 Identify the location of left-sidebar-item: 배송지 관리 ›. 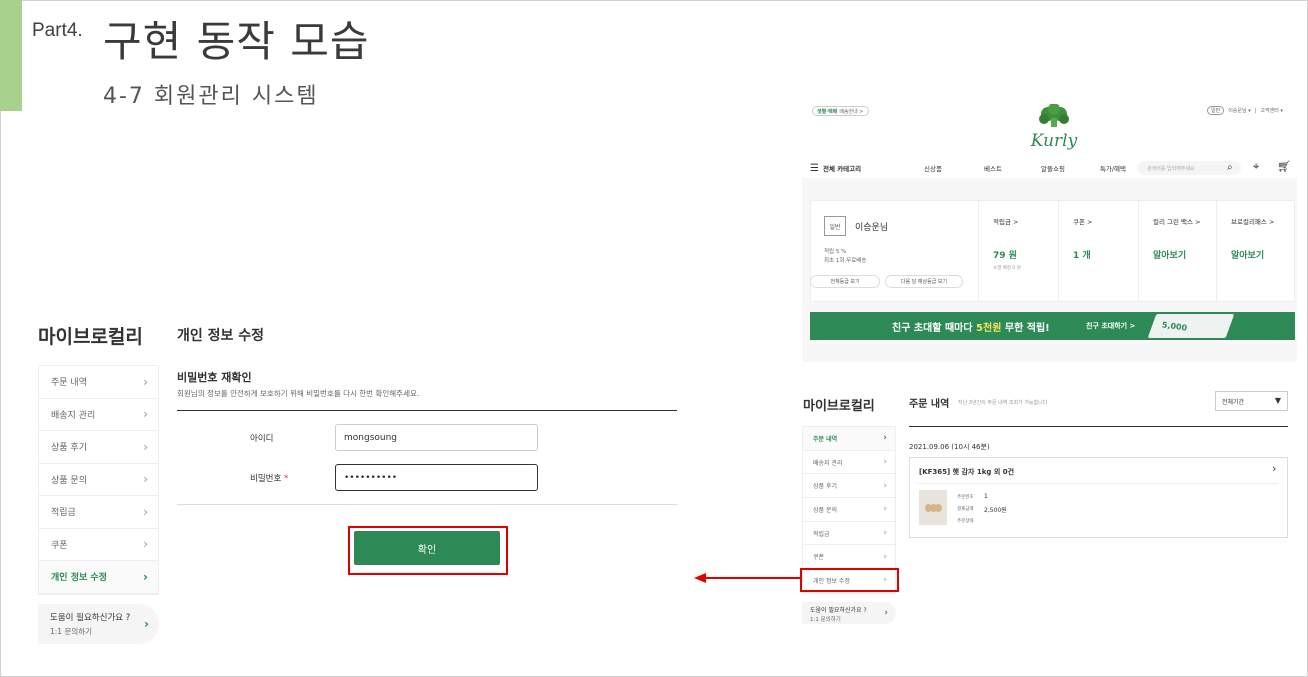
(98, 415).